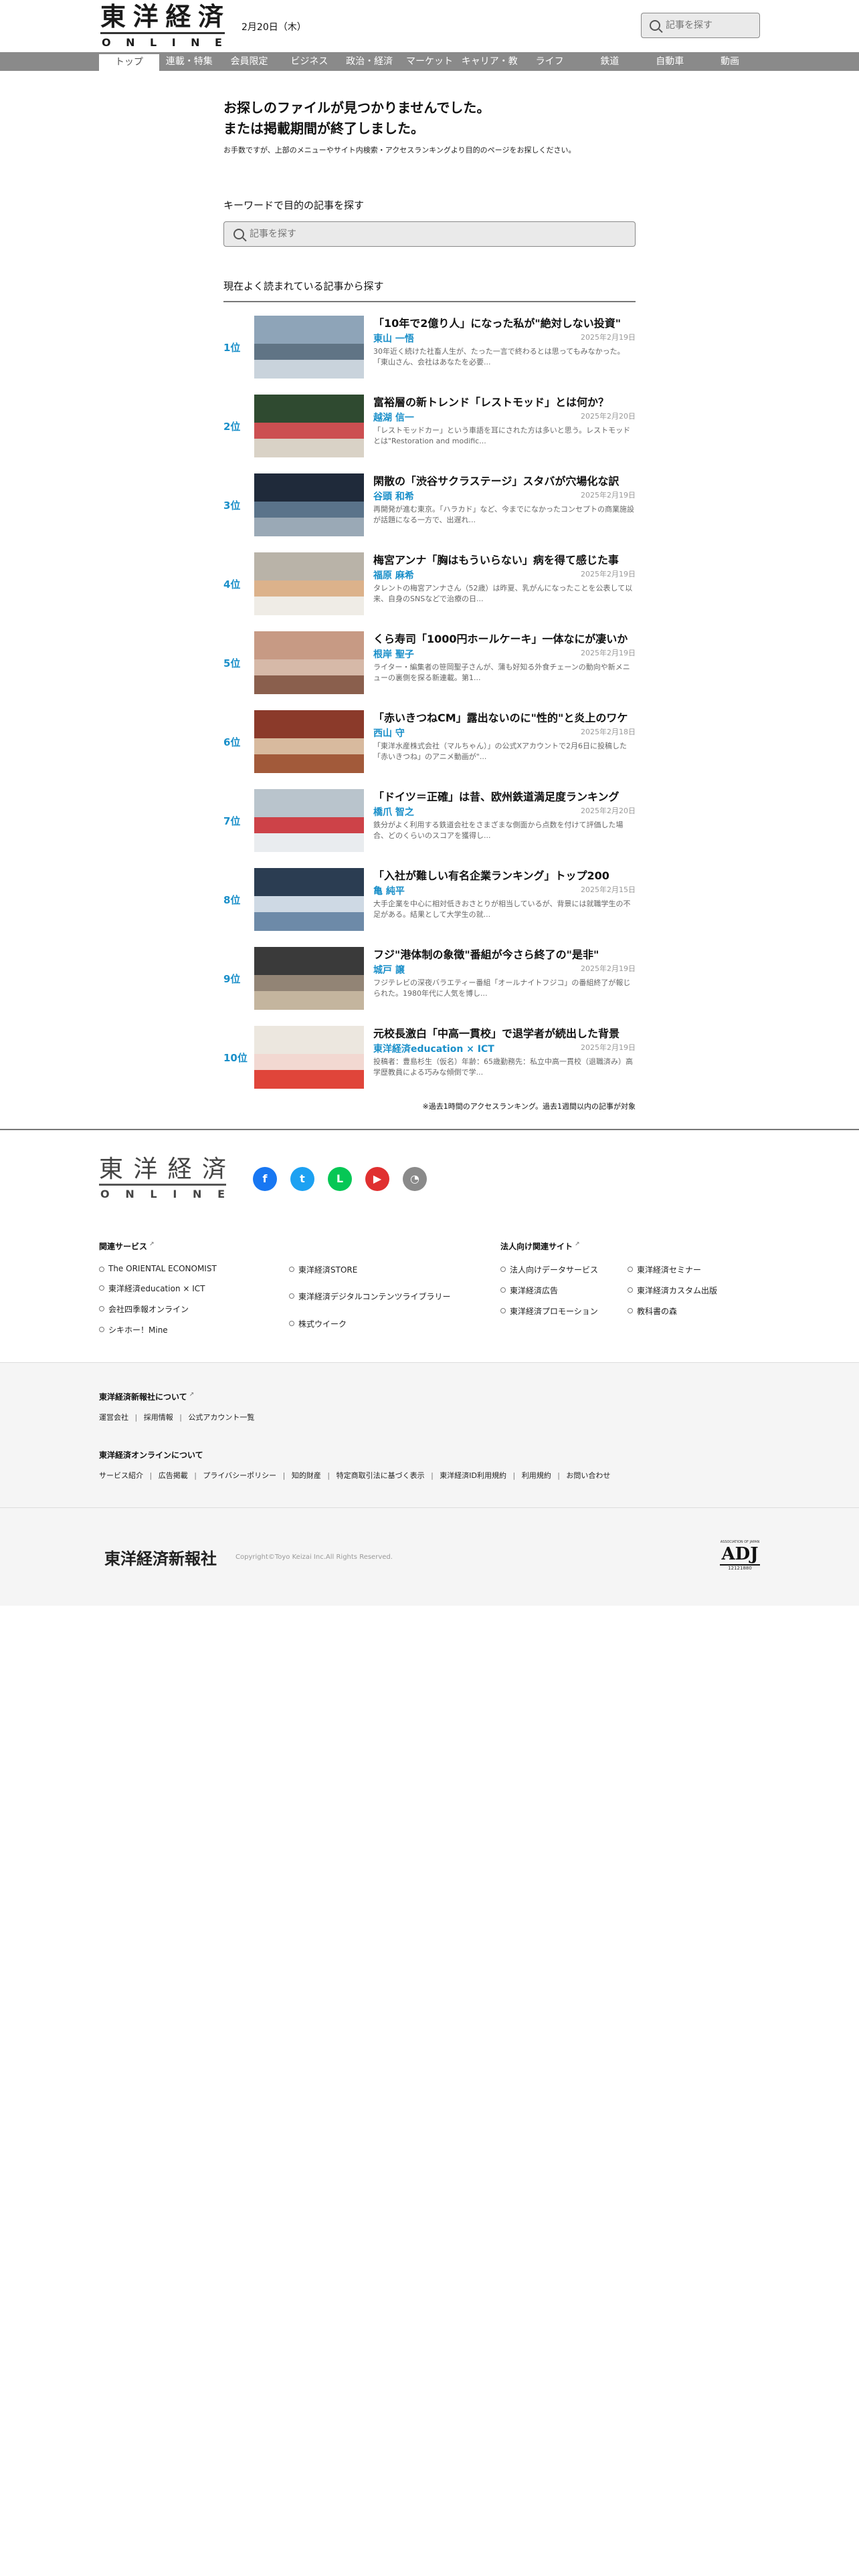 This screenshot has width=859, height=2576. I want to click on corporate-site-link: 東洋経済プロモーション, so click(564, 1311).